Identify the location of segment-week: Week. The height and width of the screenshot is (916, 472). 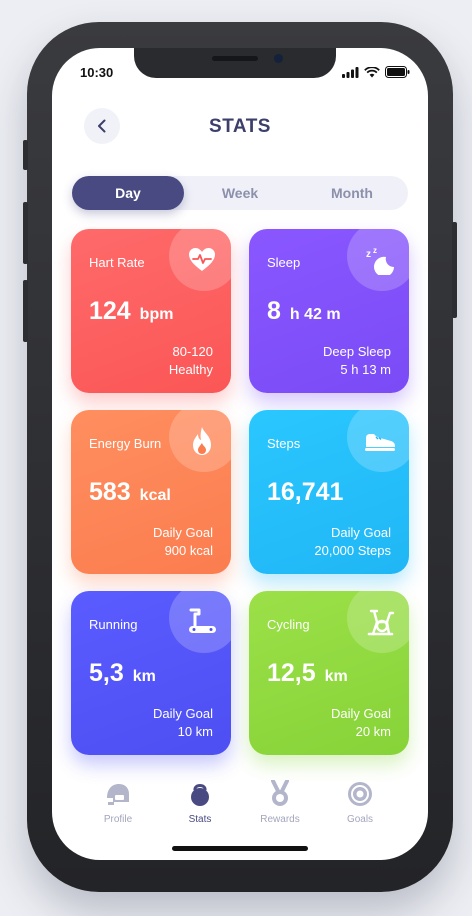
(240, 193).